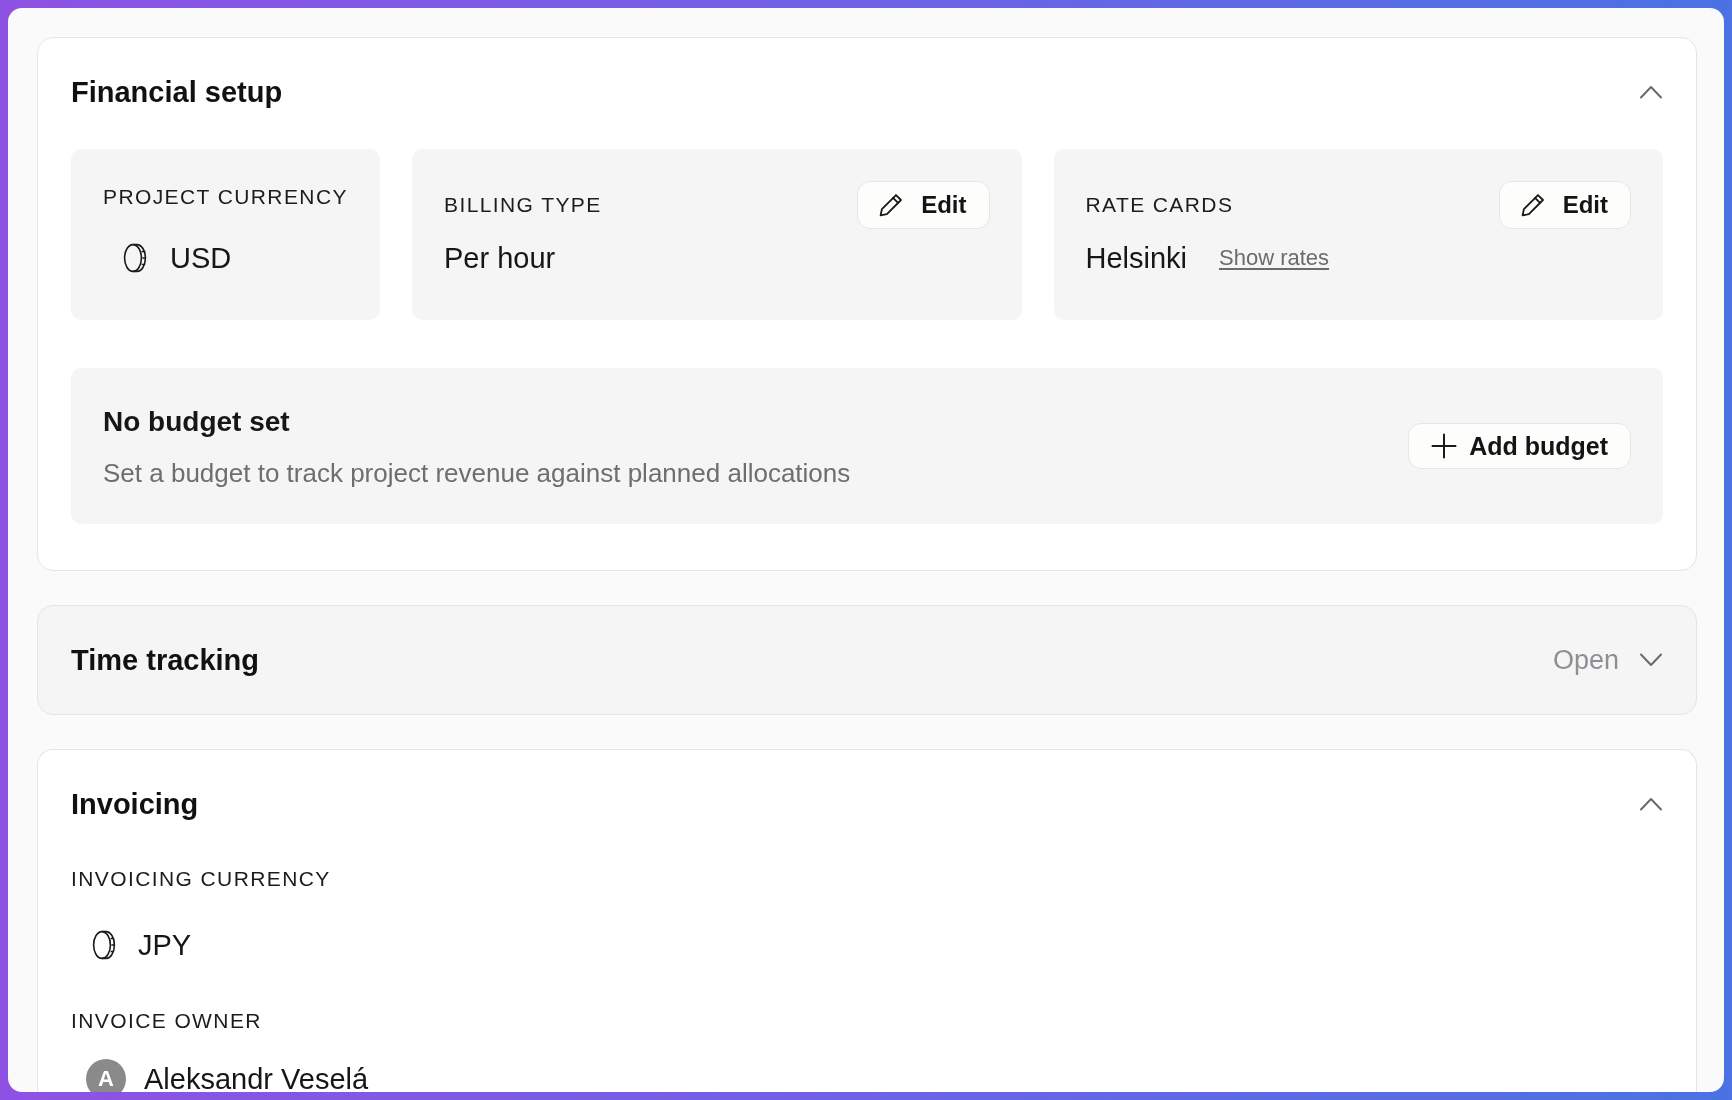 Image resolution: width=1732 pixels, height=1100 pixels. I want to click on avatar: A, so click(106, 1075).